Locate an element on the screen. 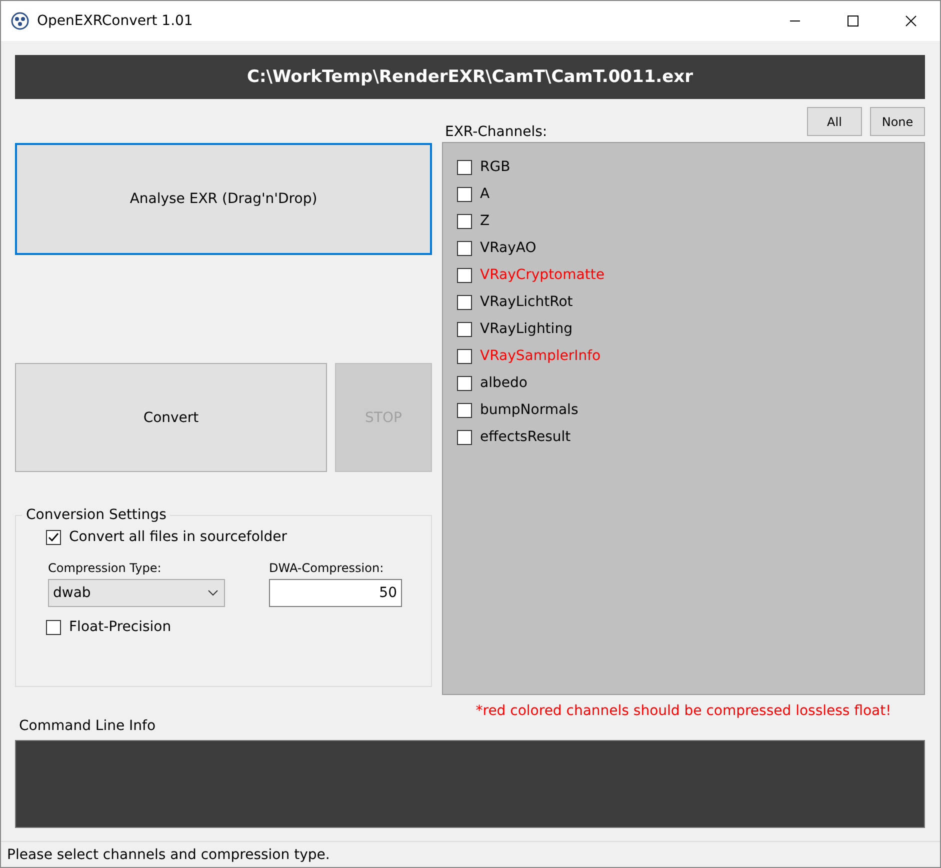  checkbox-label: Float-Precision is located at coordinates (120, 627).